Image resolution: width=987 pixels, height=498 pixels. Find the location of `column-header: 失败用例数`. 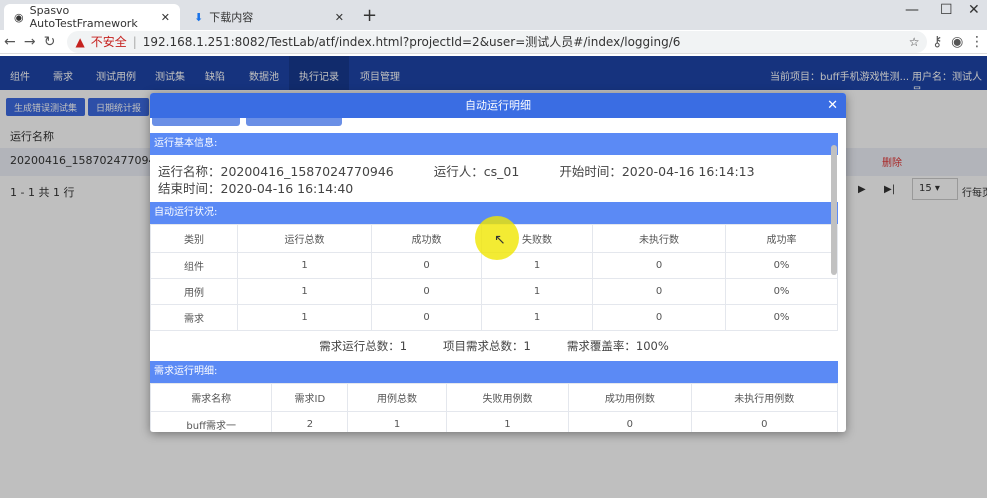

column-header: 失败用例数 is located at coordinates (507, 397).